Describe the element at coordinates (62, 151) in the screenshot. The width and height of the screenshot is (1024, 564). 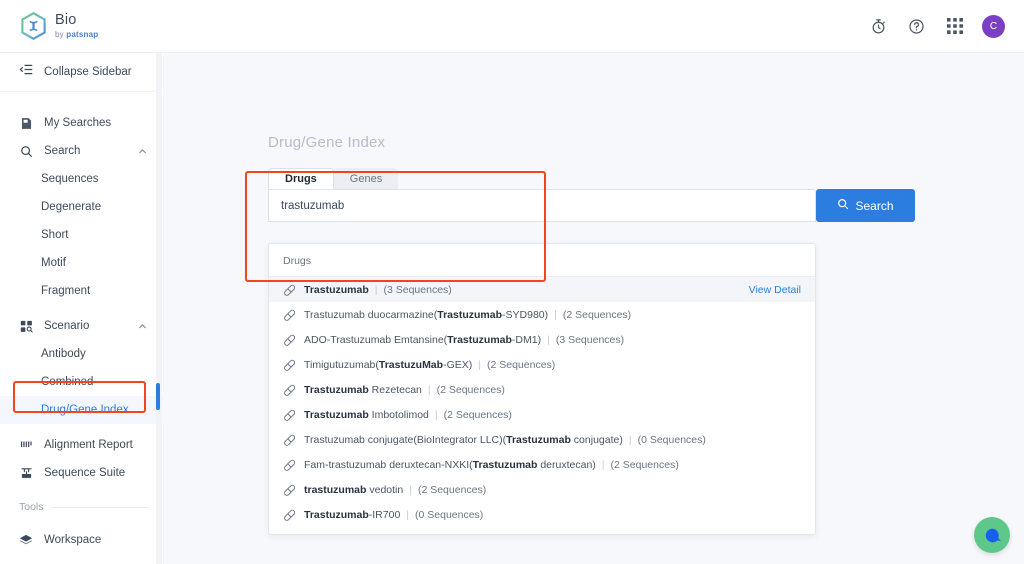
I see `sidebar-item-label: Search` at that location.